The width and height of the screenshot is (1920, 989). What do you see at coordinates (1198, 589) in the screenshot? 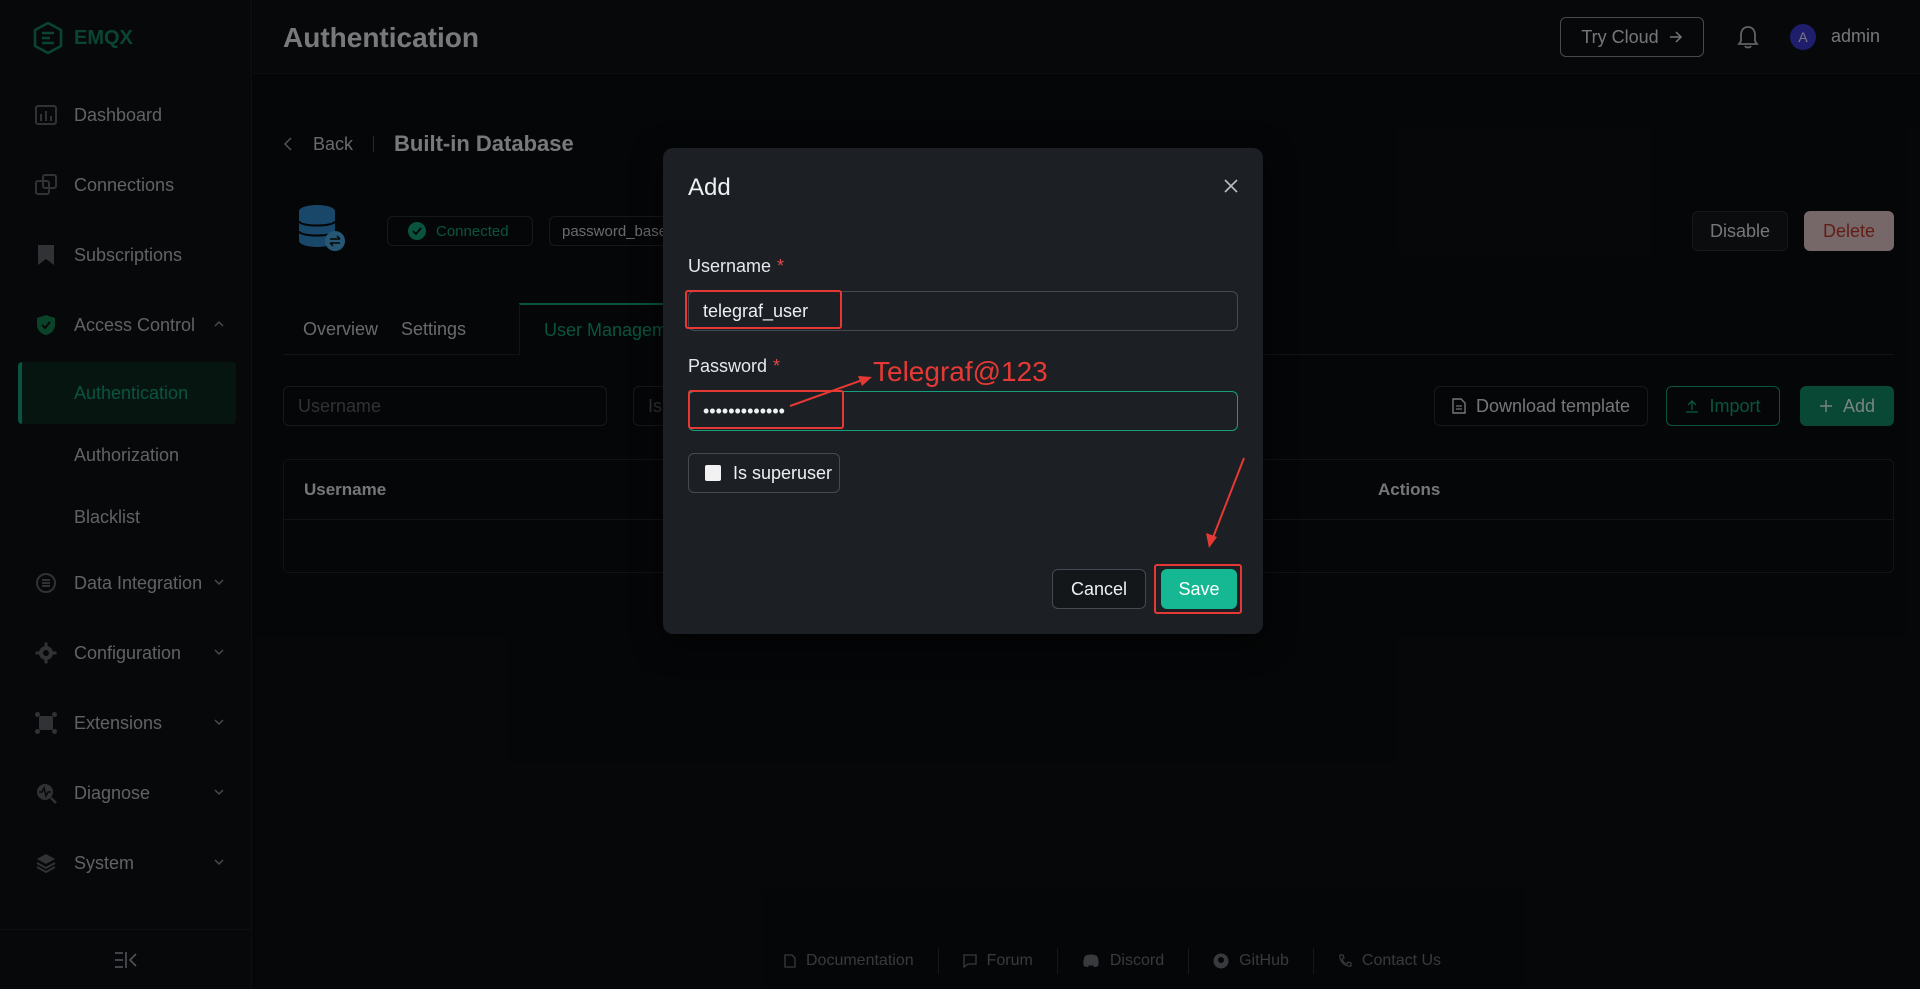
I see `annotation-box-save` at bounding box center [1198, 589].